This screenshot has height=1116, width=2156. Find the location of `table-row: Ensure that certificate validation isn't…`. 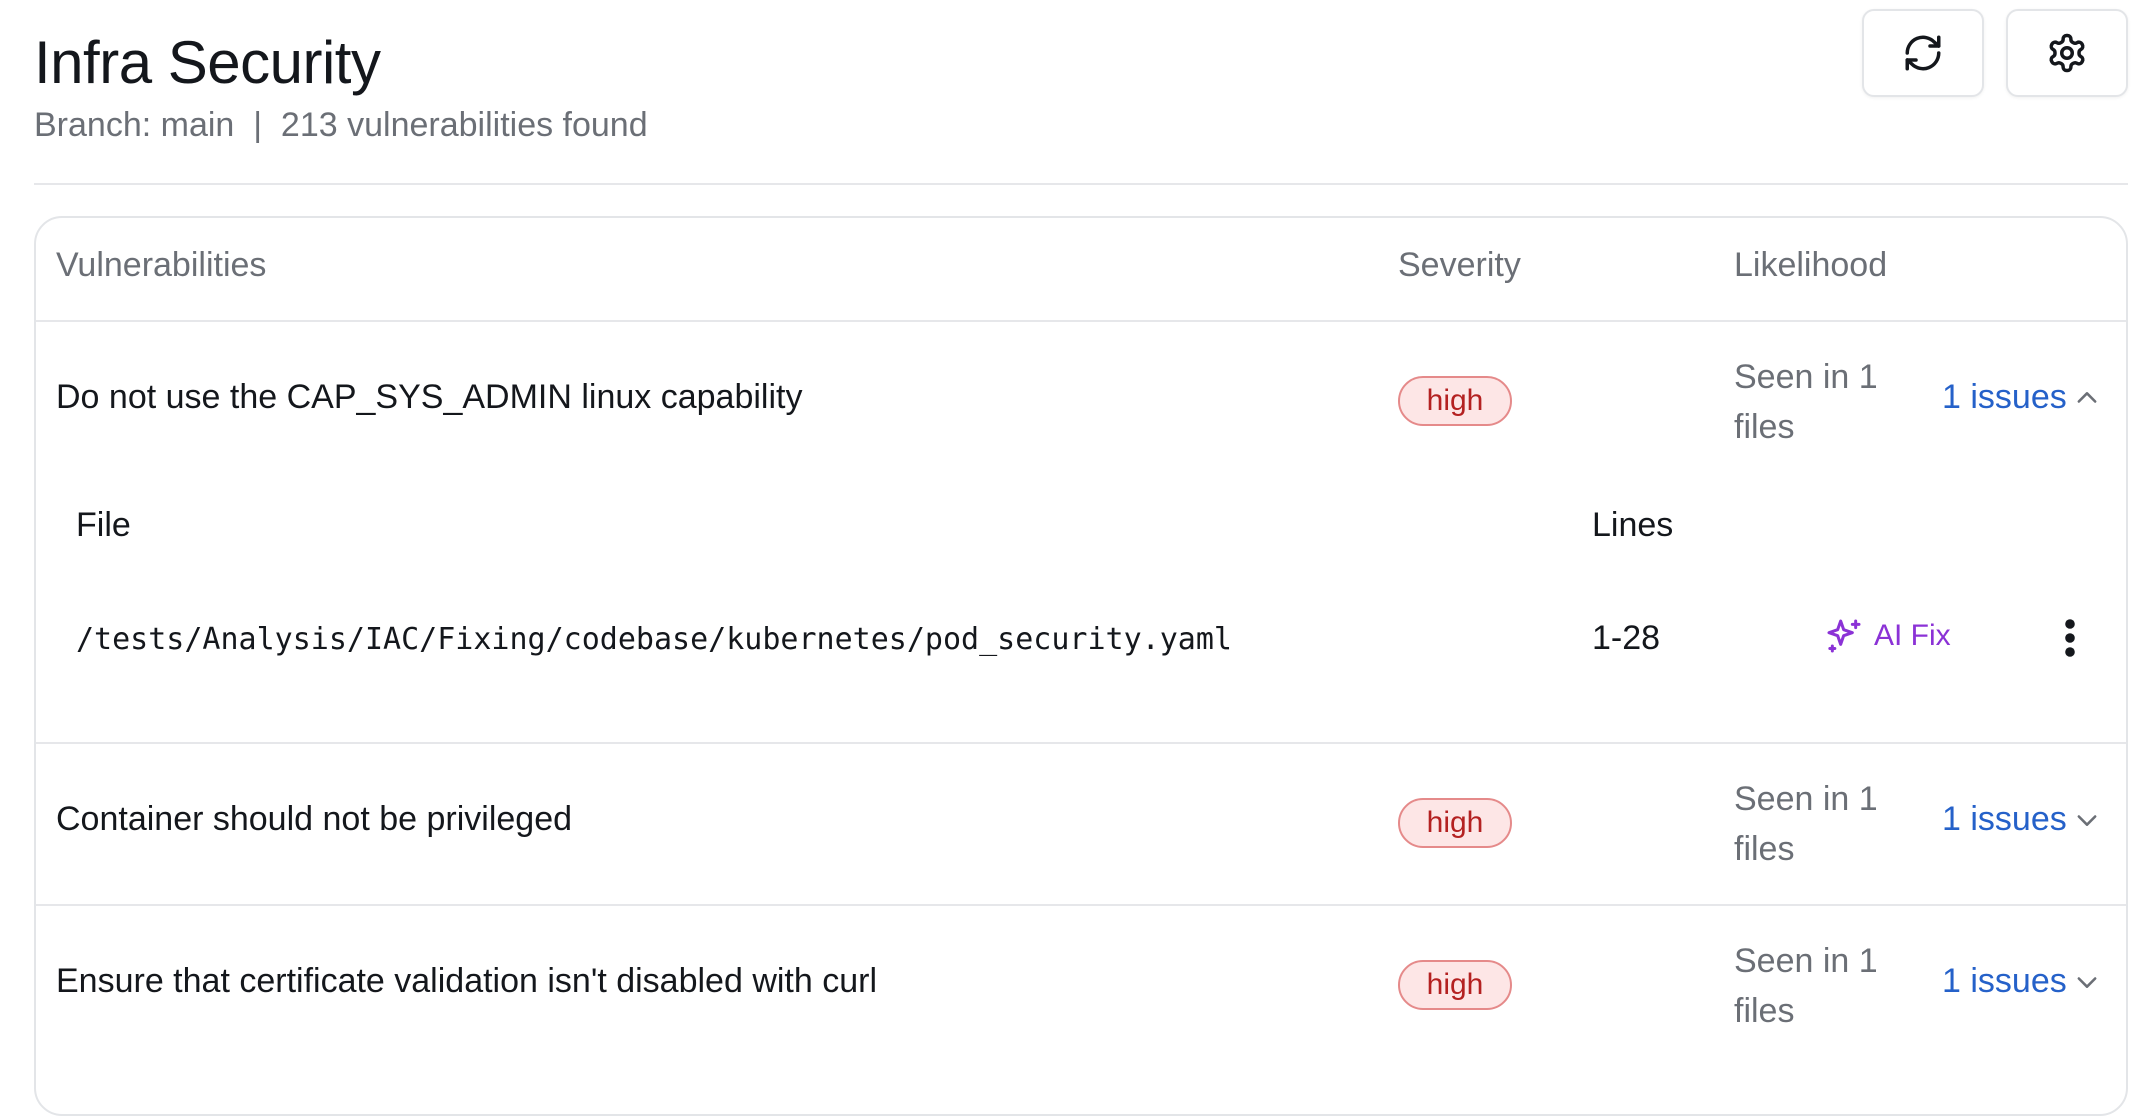

table-row: Ensure that certificate validation isn't… is located at coordinates (1081, 985).